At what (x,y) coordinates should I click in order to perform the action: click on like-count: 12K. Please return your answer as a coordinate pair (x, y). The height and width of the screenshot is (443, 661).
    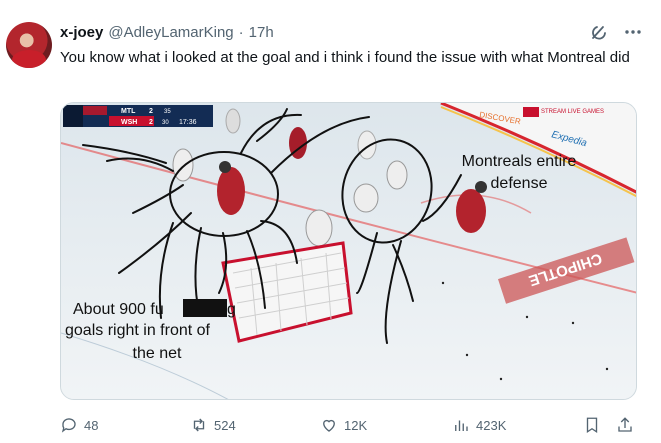
    Looking at the image, I should click on (356, 425).